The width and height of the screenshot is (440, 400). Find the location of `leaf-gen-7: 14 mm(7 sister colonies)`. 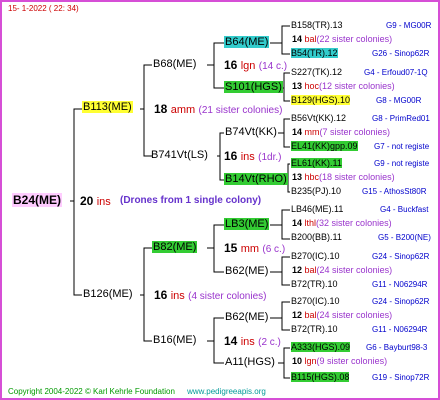

leaf-gen-7: 14 mm(7 sister colonies) is located at coordinates (341, 132).